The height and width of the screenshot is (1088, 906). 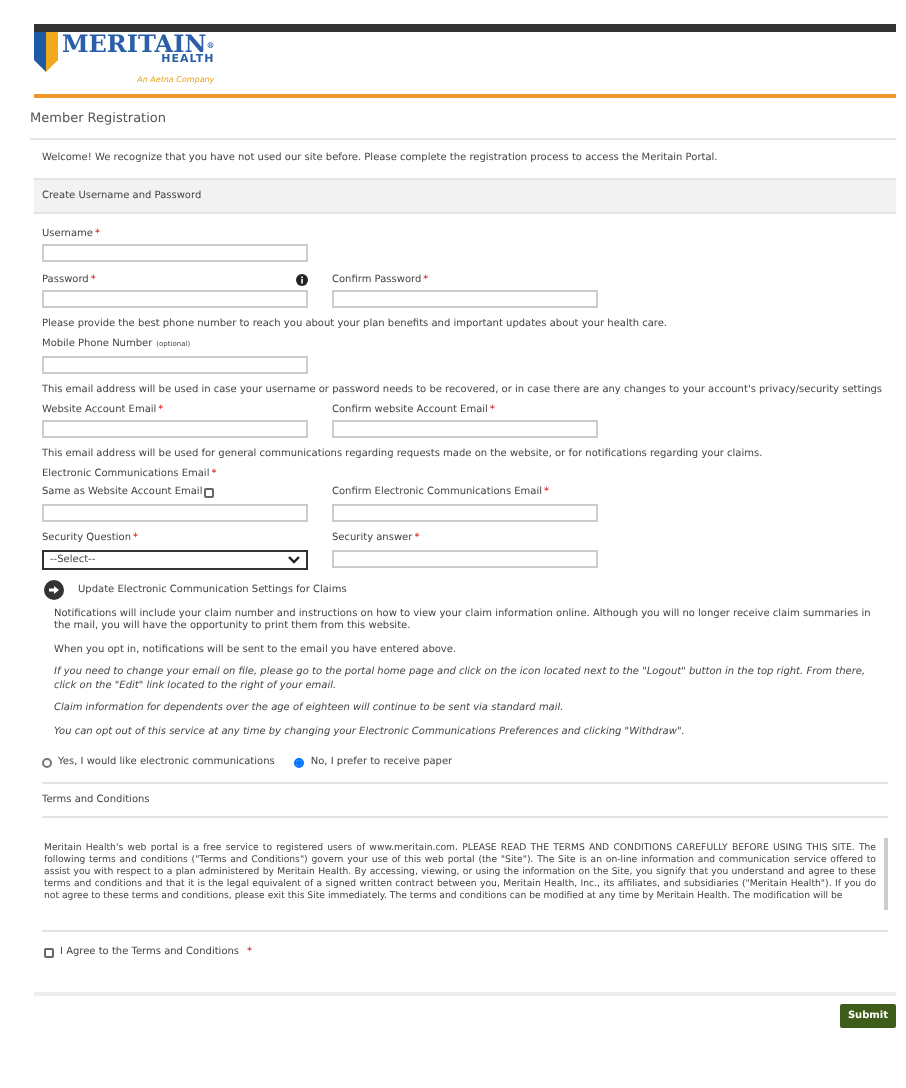 What do you see at coordinates (54, 589) in the screenshot?
I see `arrow-right-icon` at bounding box center [54, 589].